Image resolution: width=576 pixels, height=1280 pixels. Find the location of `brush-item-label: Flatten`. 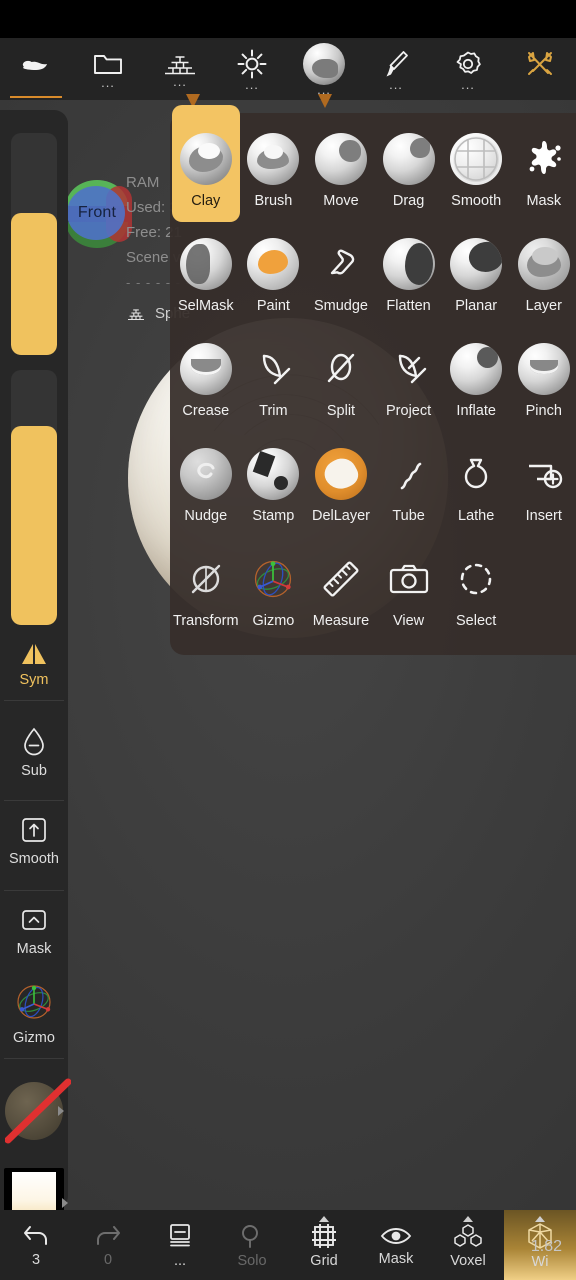

brush-item-label: Flatten is located at coordinates (408, 306).